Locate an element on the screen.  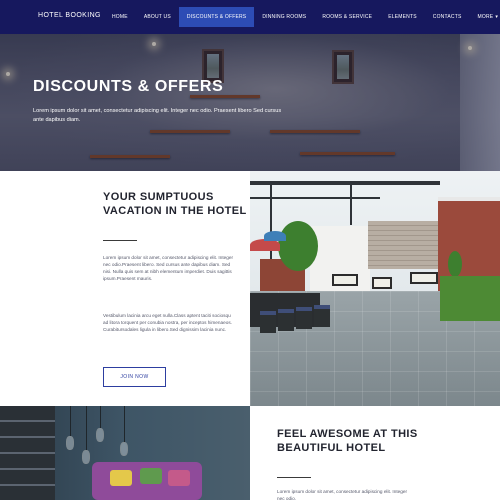
nav-label: HOME is located at coordinates (120, 17).